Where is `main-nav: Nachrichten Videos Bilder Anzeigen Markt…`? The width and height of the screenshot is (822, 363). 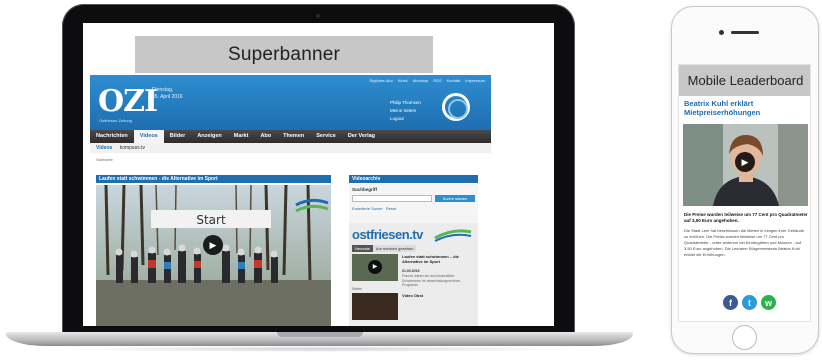
main-nav: Nachrichten Videos Bilder Anzeigen Markt… is located at coordinates (290, 136).